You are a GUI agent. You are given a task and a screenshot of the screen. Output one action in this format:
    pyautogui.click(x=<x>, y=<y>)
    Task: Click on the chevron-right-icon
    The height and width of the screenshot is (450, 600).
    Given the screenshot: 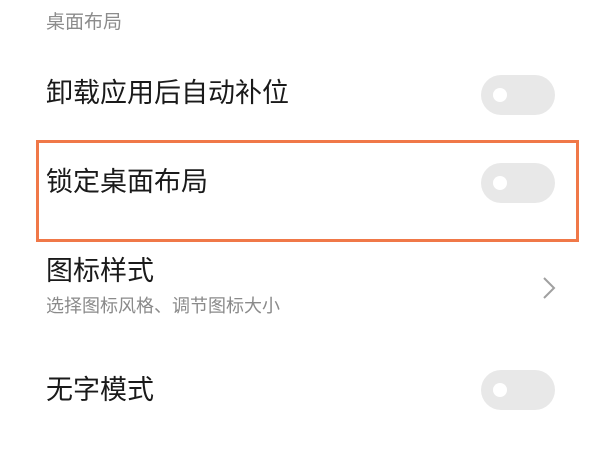 What is the action you would take?
    pyautogui.click(x=549, y=288)
    